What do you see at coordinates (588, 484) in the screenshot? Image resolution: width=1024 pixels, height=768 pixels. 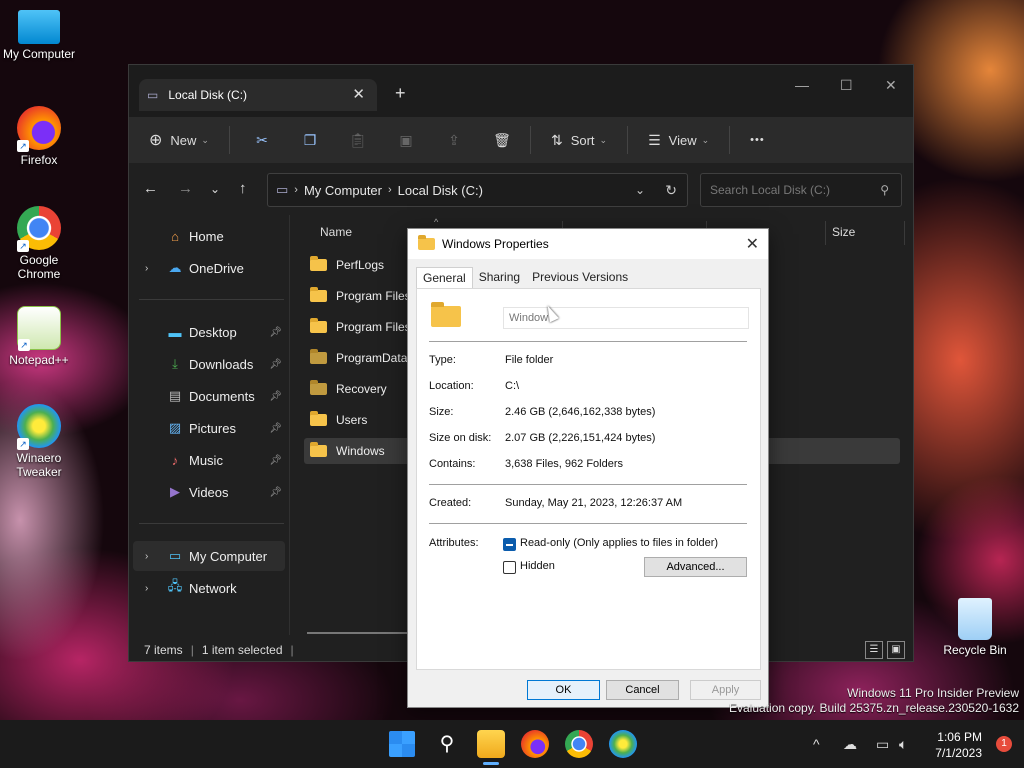 I see `divider` at bounding box center [588, 484].